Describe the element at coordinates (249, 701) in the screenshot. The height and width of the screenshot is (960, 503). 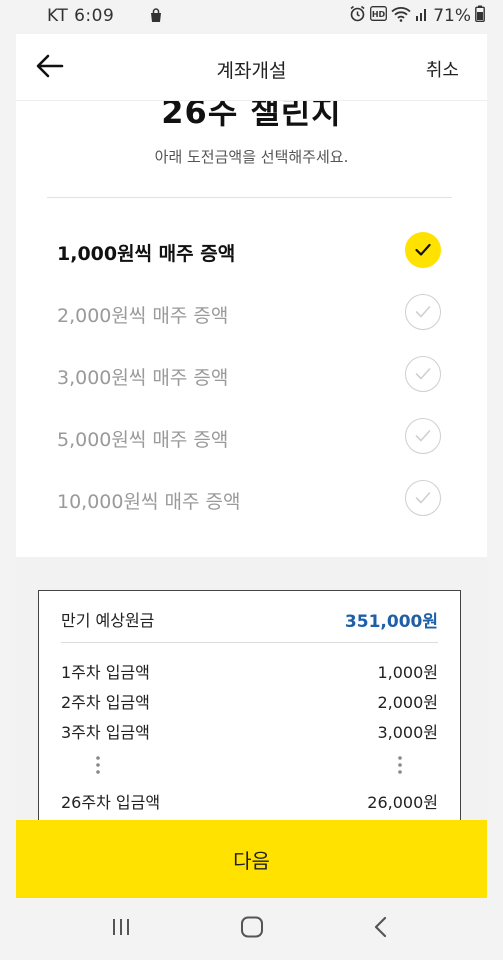
I see `deposit-row: 2주차 입금액 2,000원` at that location.